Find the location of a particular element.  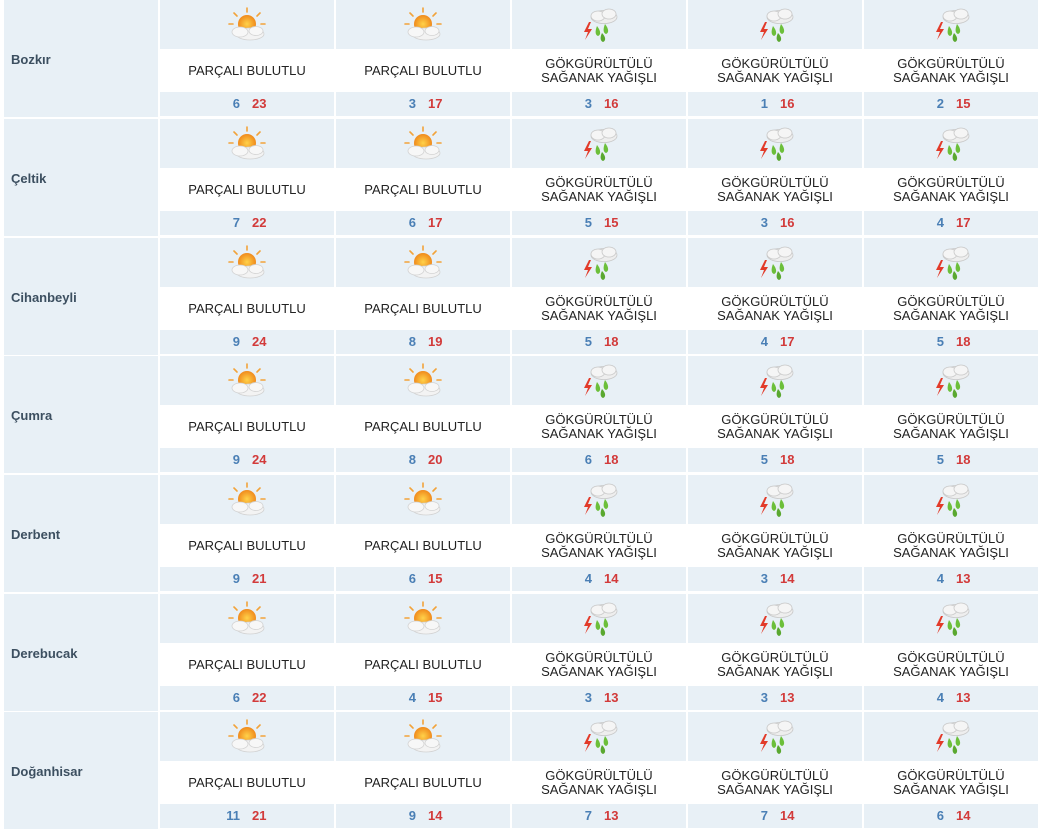

temperature-band: 9 14 is located at coordinates (423, 816).